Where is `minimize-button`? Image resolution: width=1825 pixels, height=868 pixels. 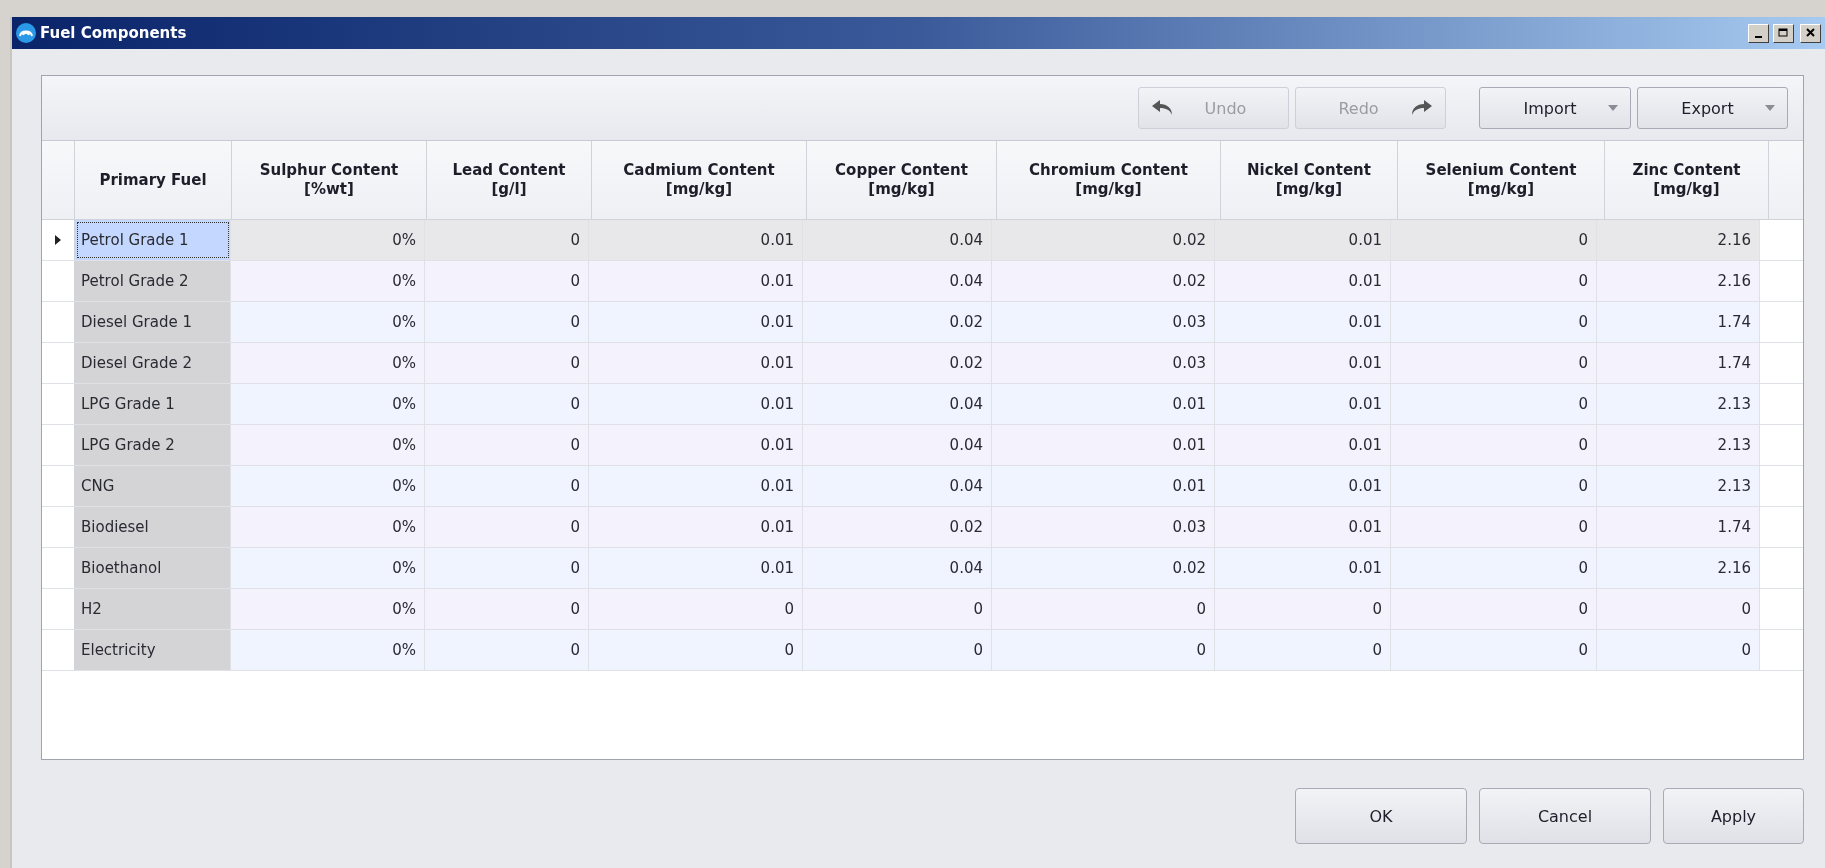
minimize-button is located at coordinates (1758, 33).